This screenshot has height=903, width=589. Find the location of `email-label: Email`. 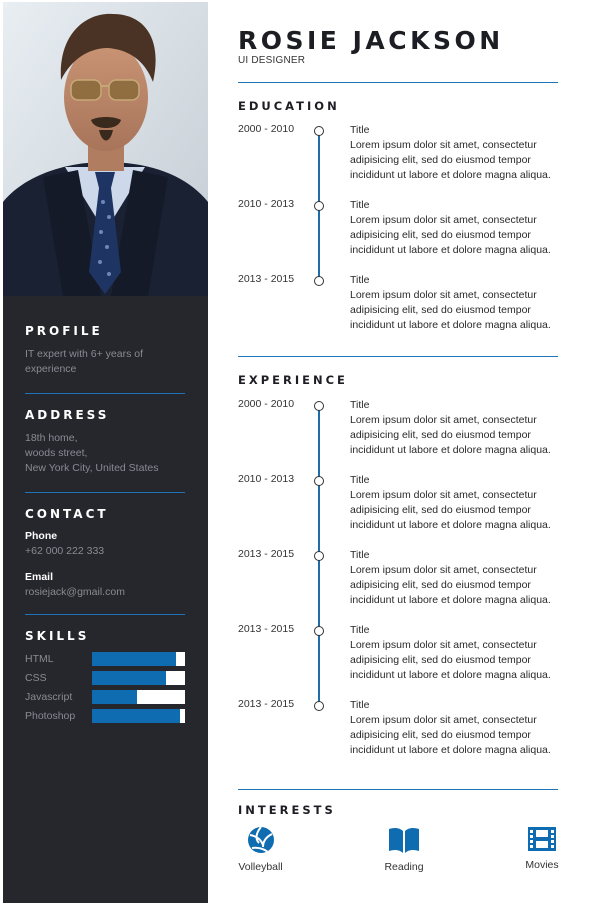

email-label: Email is located at coordinates (39, 577).